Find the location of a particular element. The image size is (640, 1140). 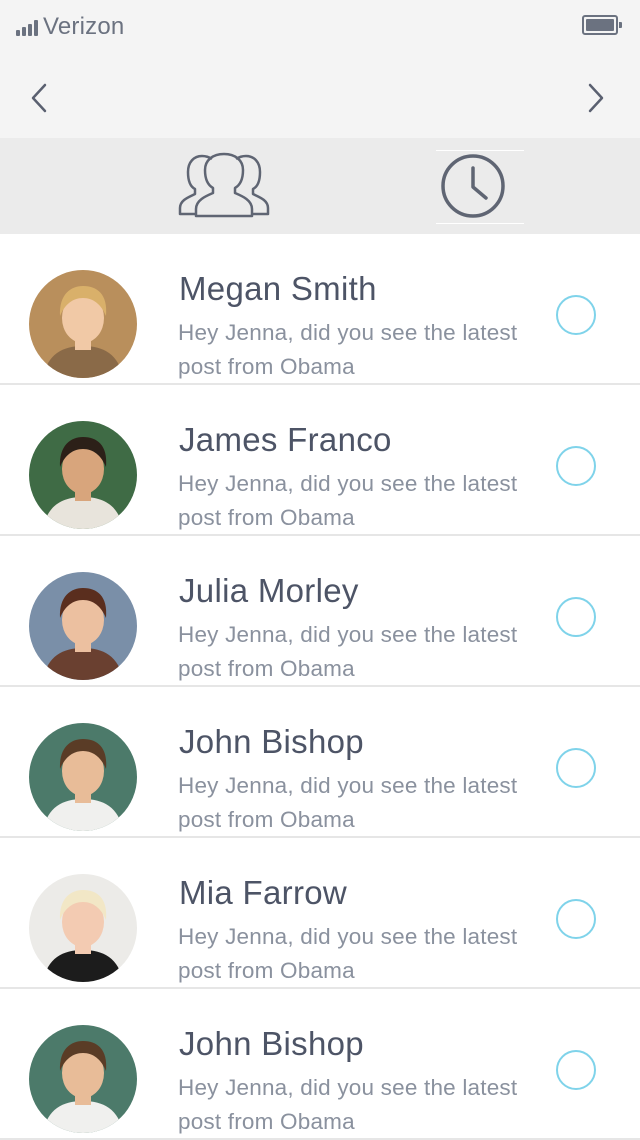

tab-recent is located at coordinates (480, 187).